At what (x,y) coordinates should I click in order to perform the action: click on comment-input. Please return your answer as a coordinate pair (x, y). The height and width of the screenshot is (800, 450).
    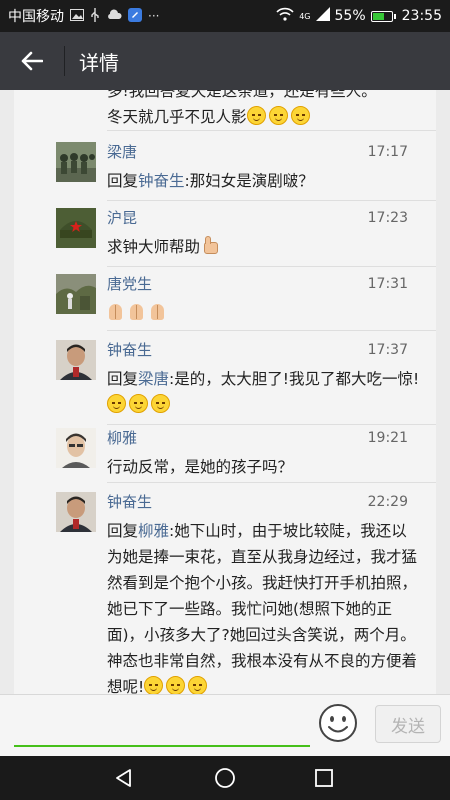
    Looking at the image, I should click on (164, 725).